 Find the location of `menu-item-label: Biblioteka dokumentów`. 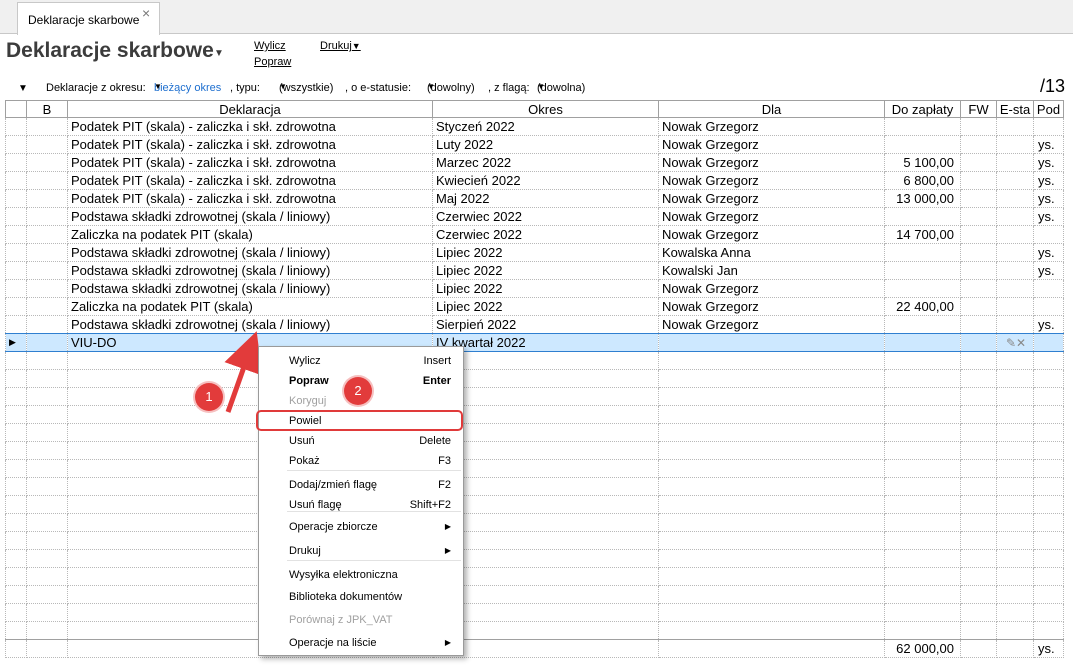

menu-item-label: Biblioteka dokumentów is located at coordinates (346, 597).